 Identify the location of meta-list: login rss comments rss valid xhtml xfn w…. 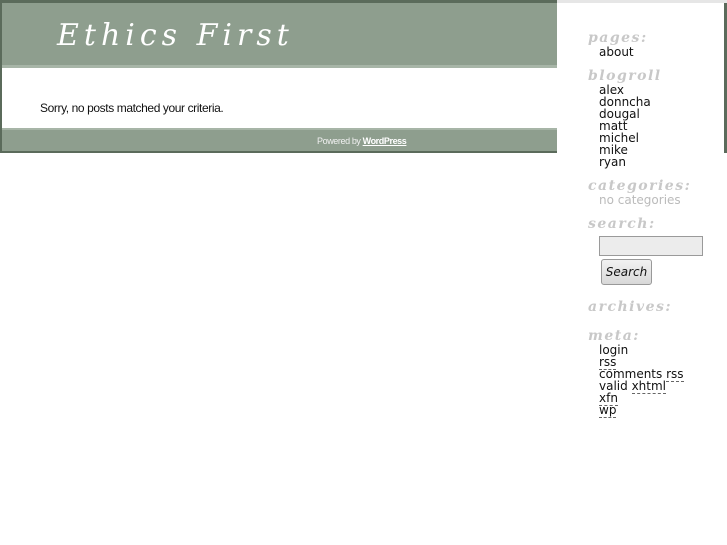
(658, 381).